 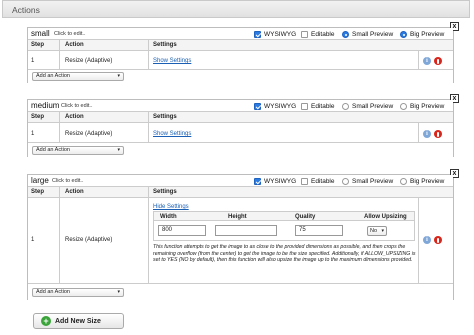 What do you see at coordinates (236, 9) in the screenshot?
I see `actions-header: Actions` at bounding box center [236, 9].